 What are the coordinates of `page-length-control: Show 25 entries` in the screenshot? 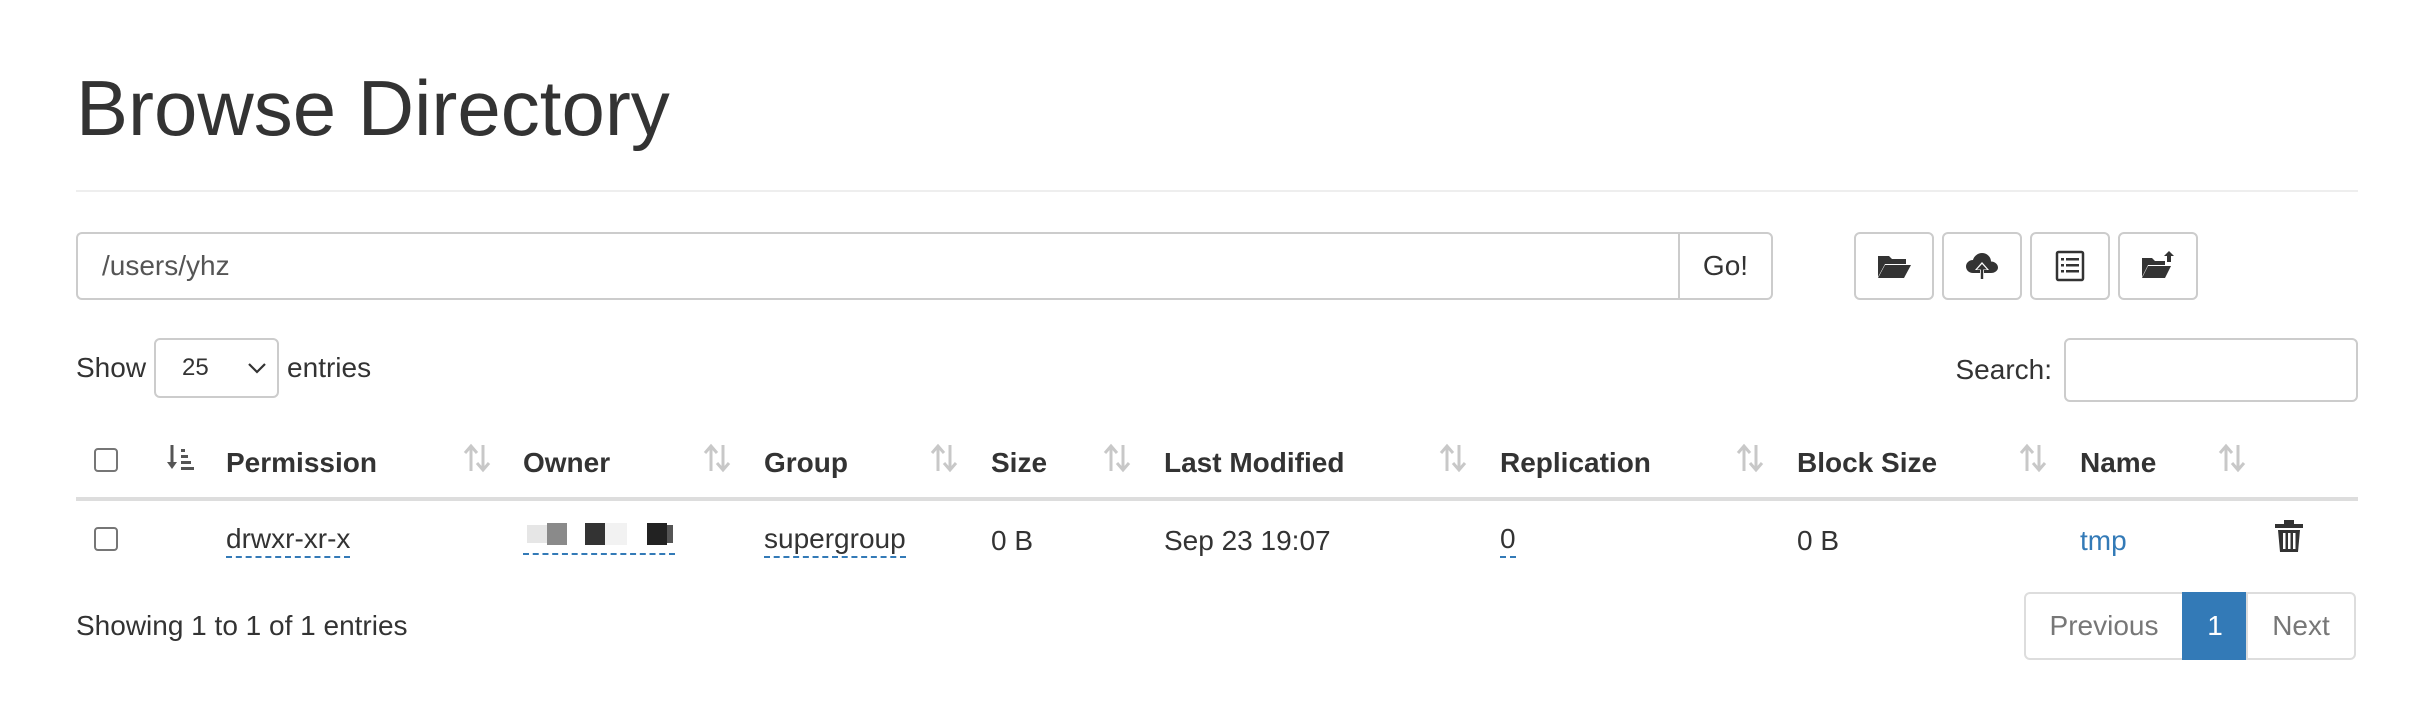 It's located at (223, 368).